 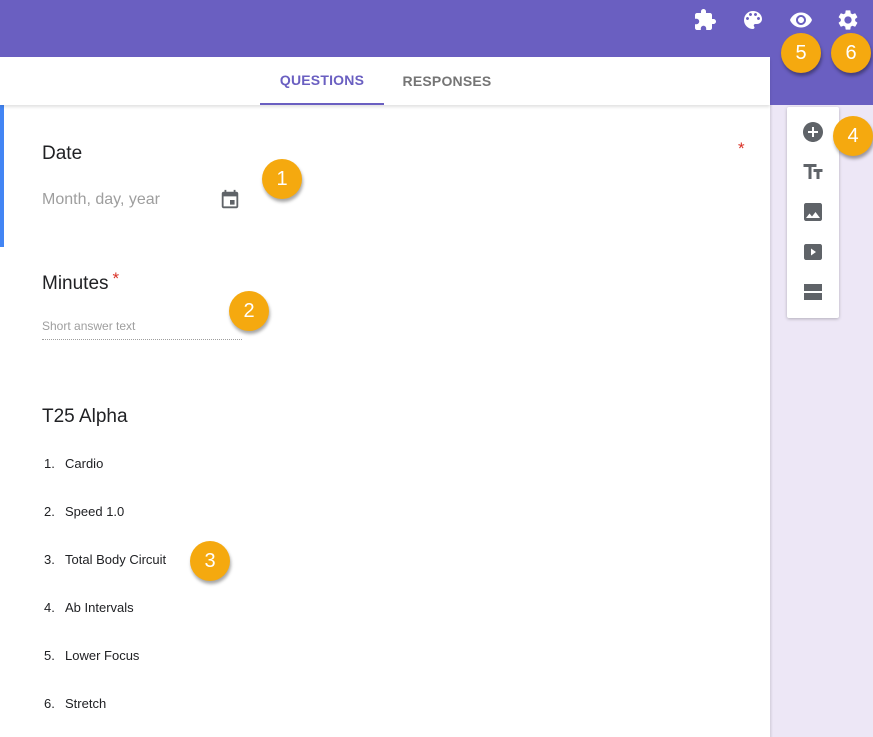 What do you see at coordinates (230, 200) in the screenshot?
I see `calendar-icon` at bounding box center [230, 200].